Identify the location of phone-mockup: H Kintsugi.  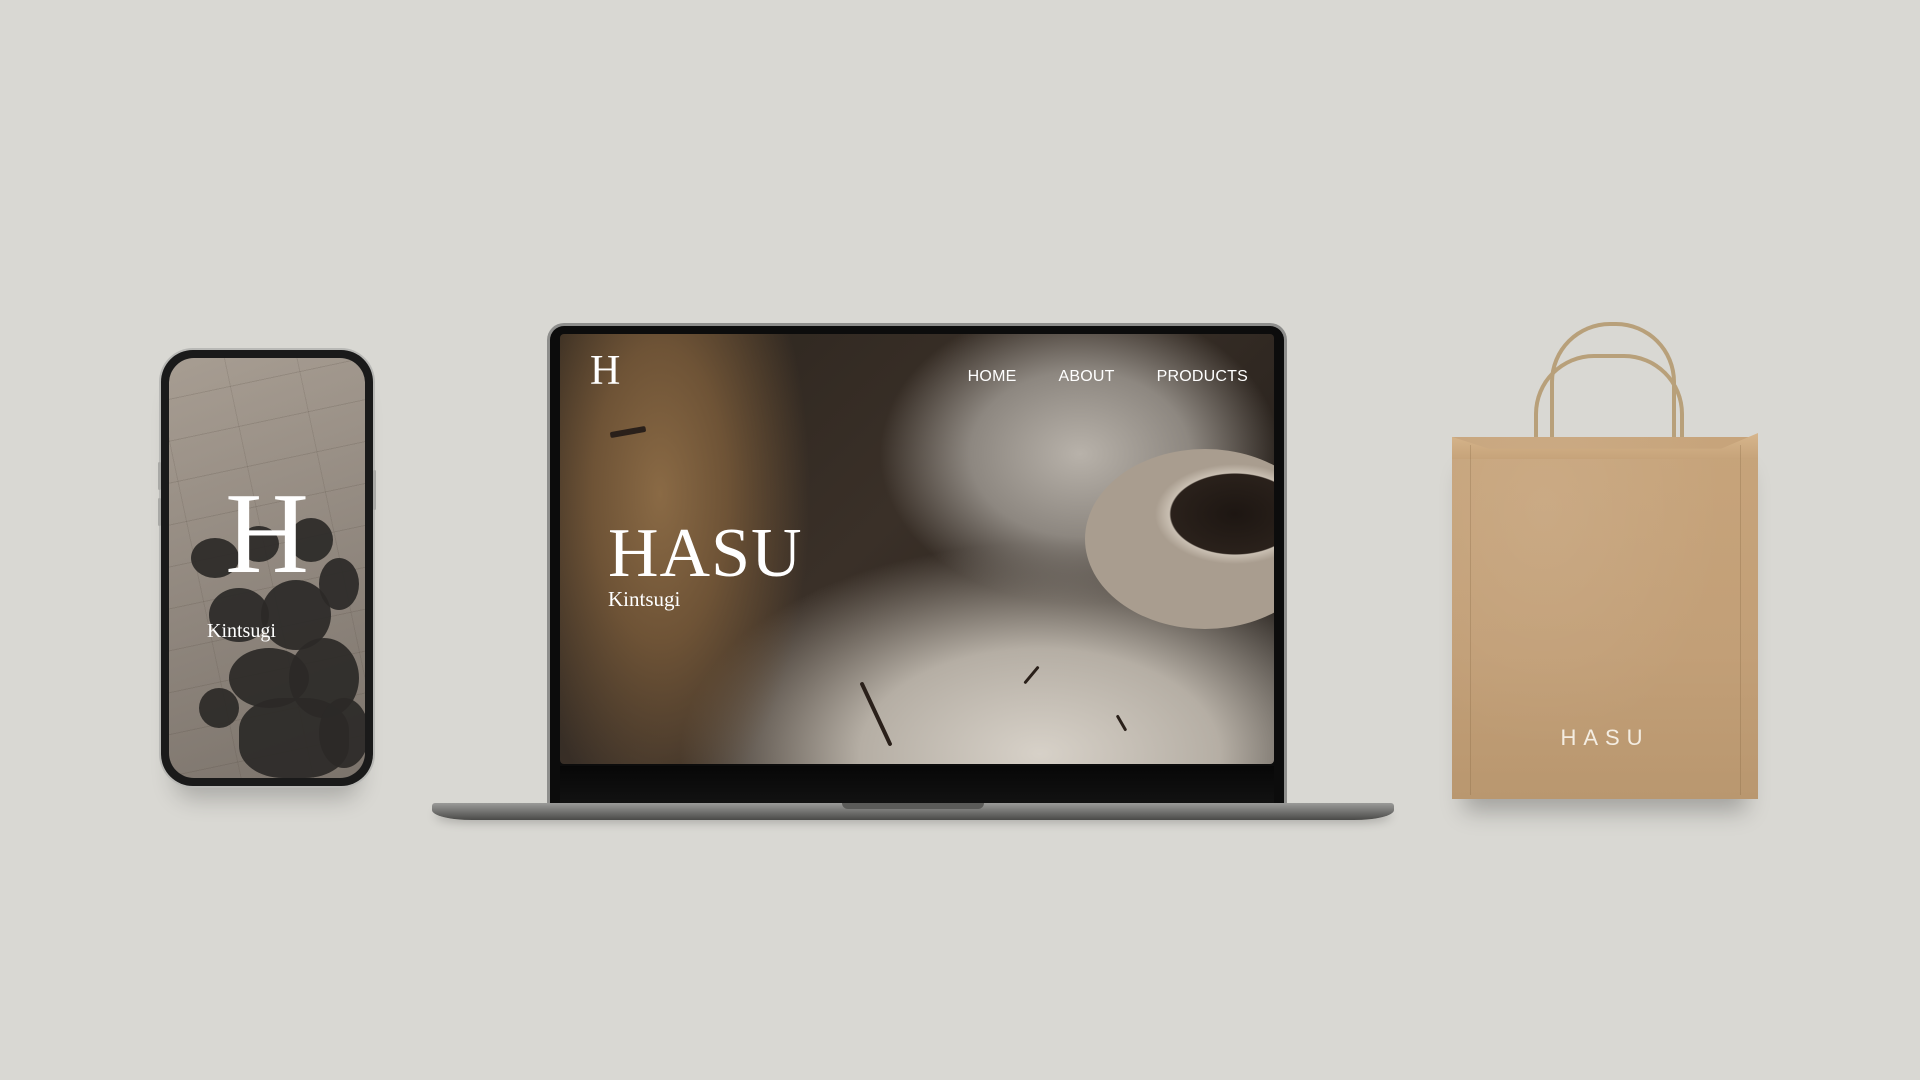
(267, 568).